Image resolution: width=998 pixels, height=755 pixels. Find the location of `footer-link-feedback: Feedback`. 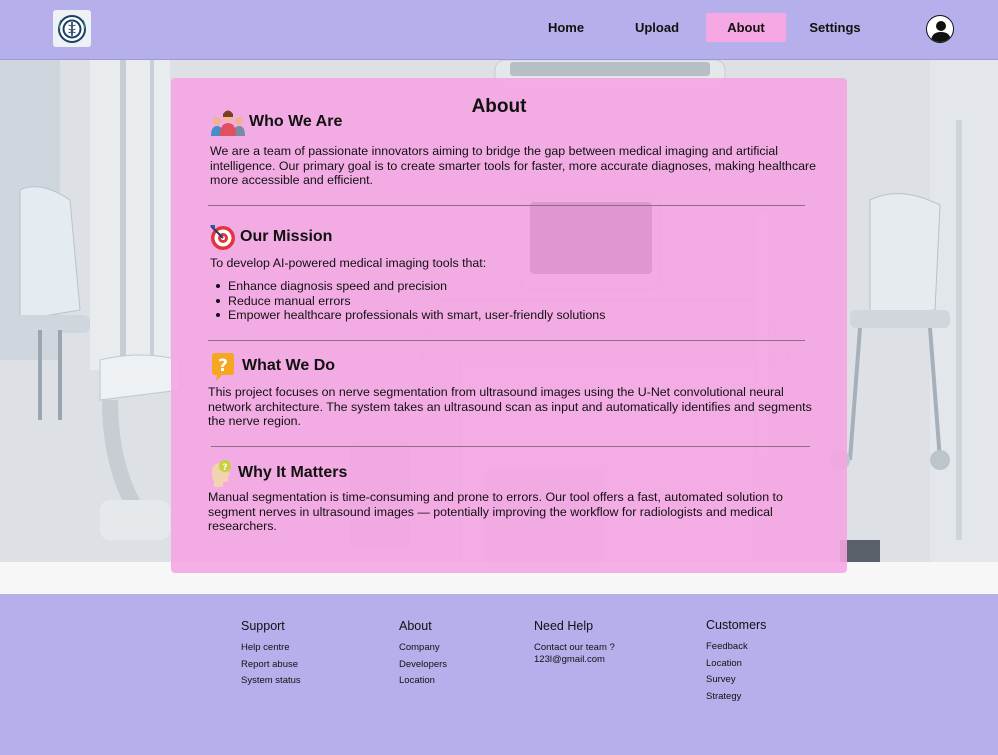

footer-link-feedback: Feedback is located at coordinates (736, 649).